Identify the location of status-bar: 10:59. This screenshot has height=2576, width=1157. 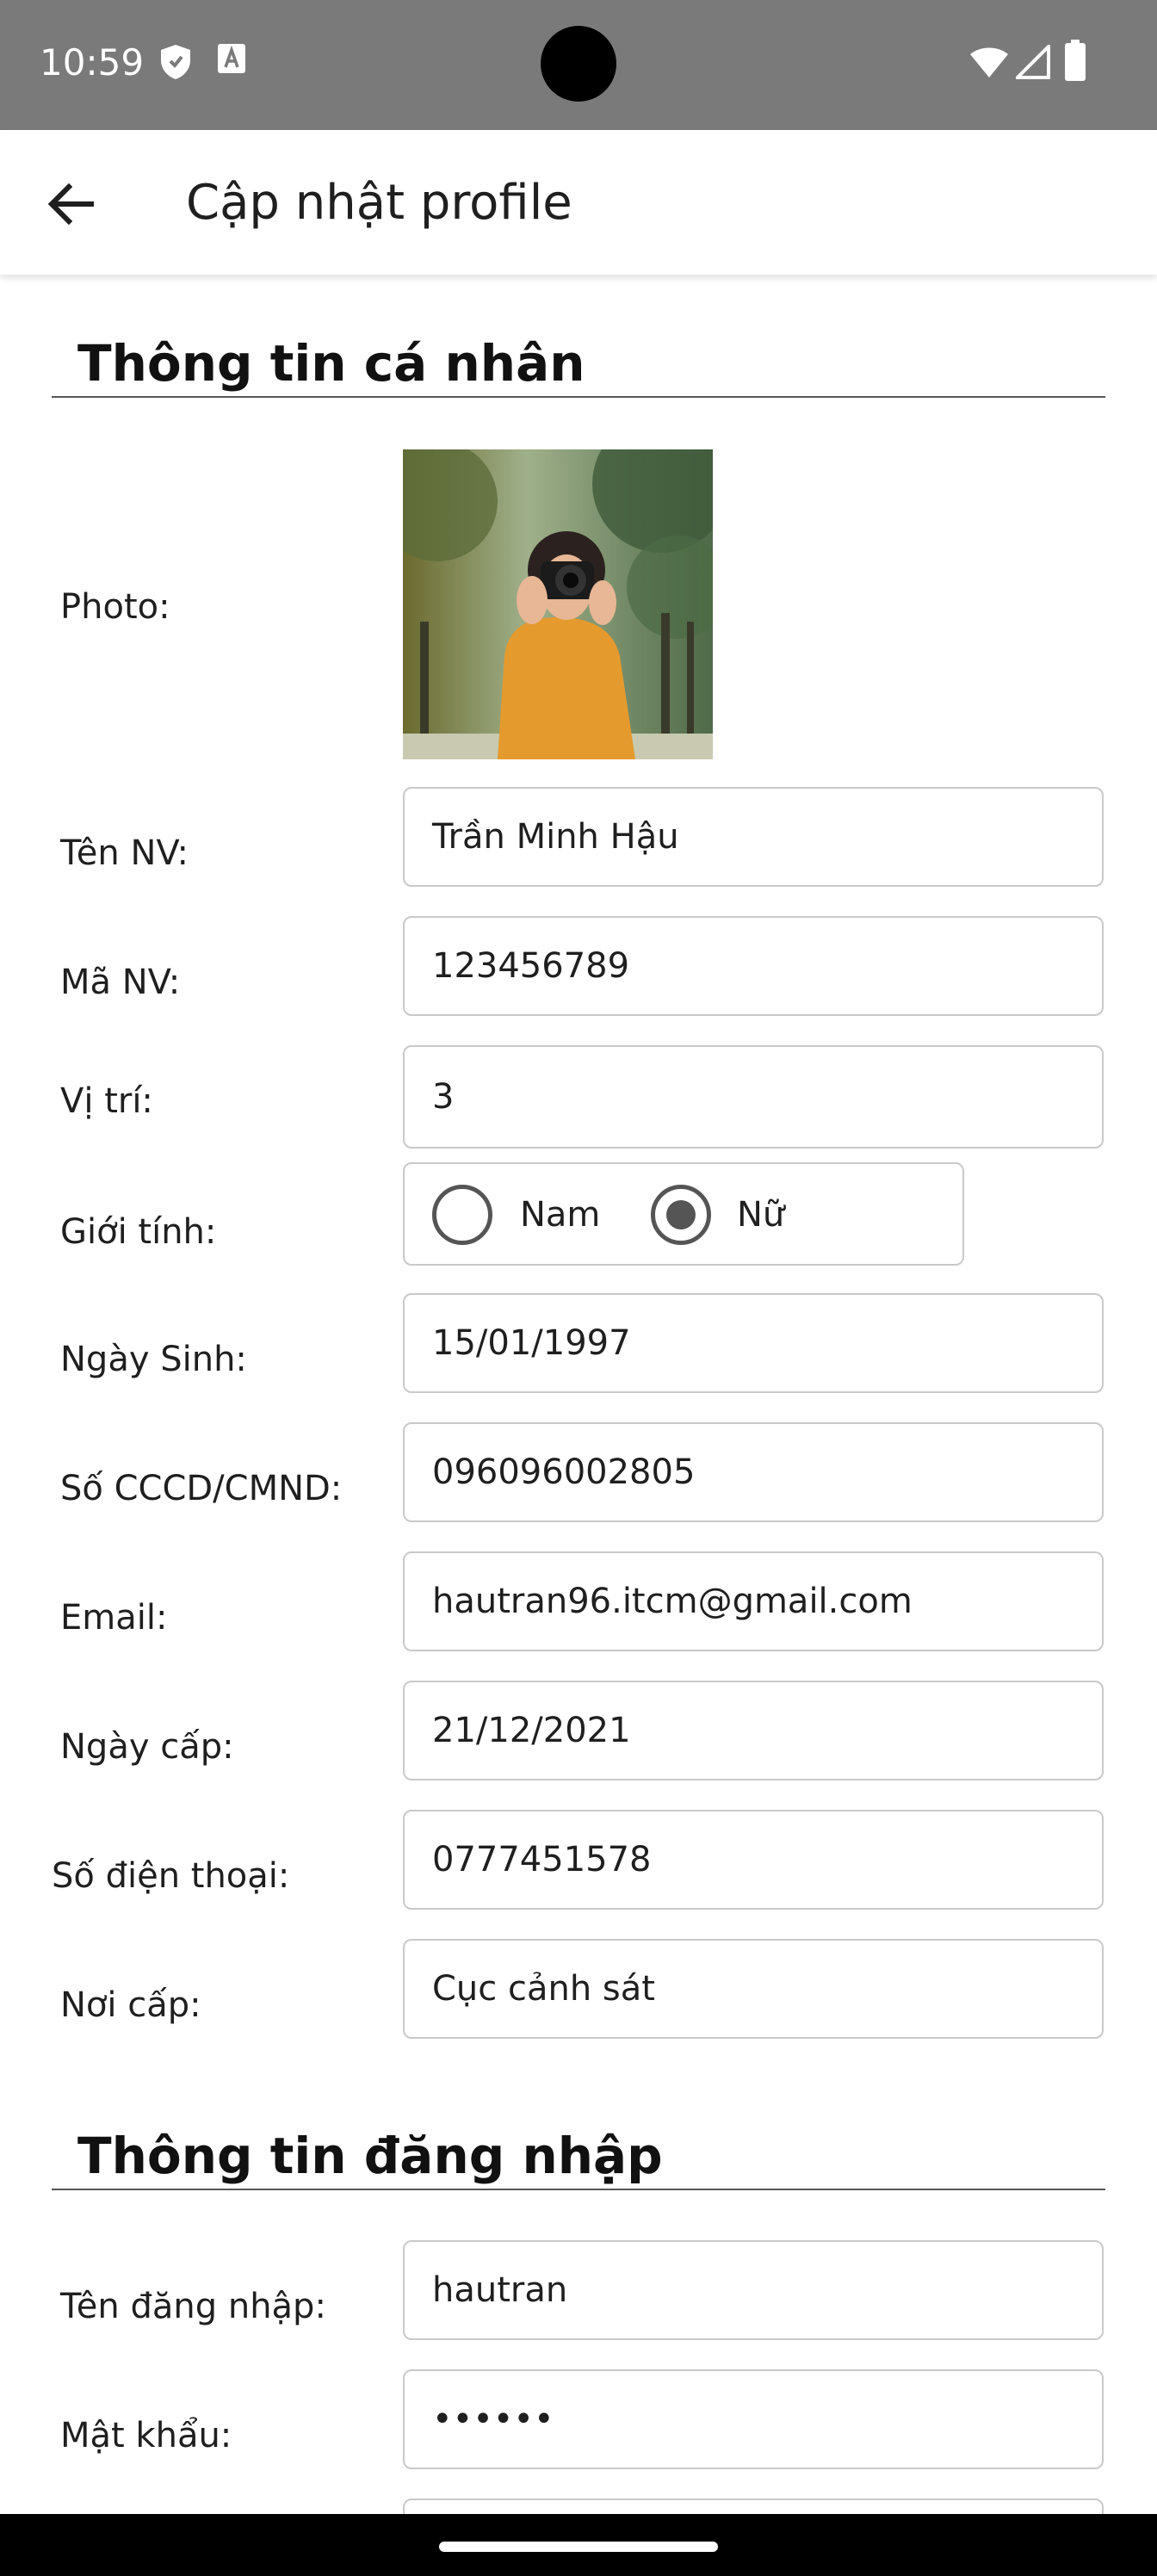
(579, 65).